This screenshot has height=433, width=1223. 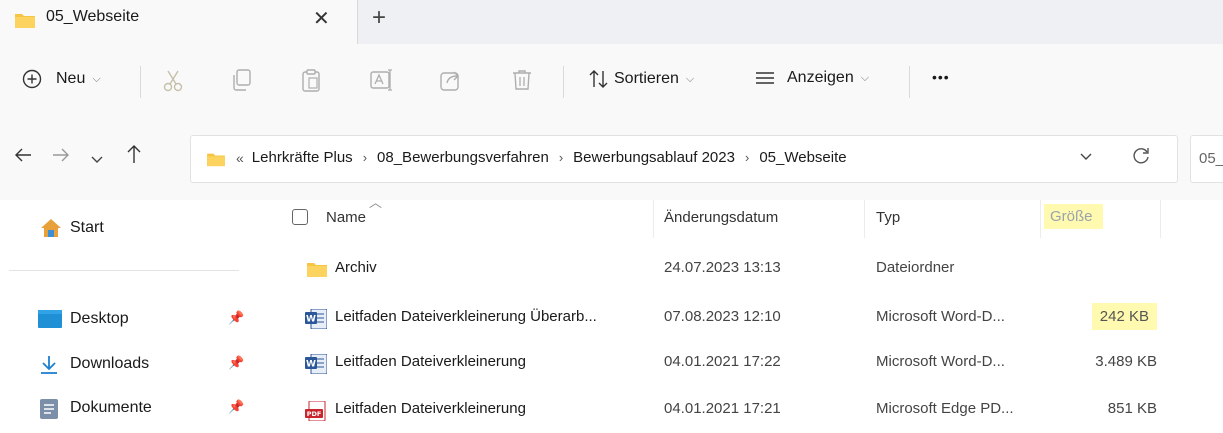 What do you see at coordinates (611, 22) in the screenshot?
I see `tab-bar: 05_Webseite ✕ +` at bounding box center [611, 22].